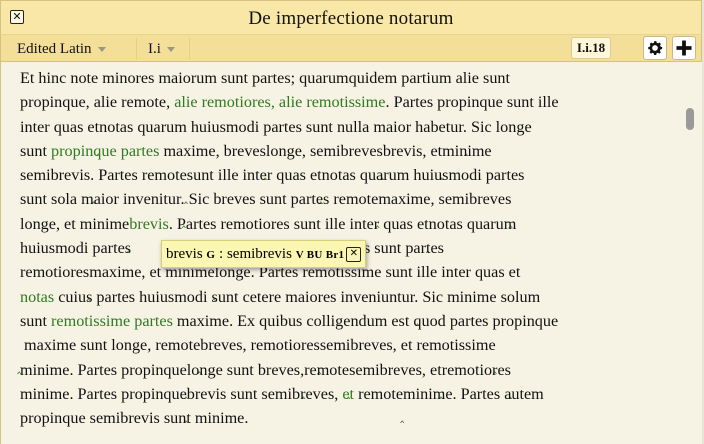  I want to click on text-segment: notas quarum huiusmodi partes, so click(423, 175).